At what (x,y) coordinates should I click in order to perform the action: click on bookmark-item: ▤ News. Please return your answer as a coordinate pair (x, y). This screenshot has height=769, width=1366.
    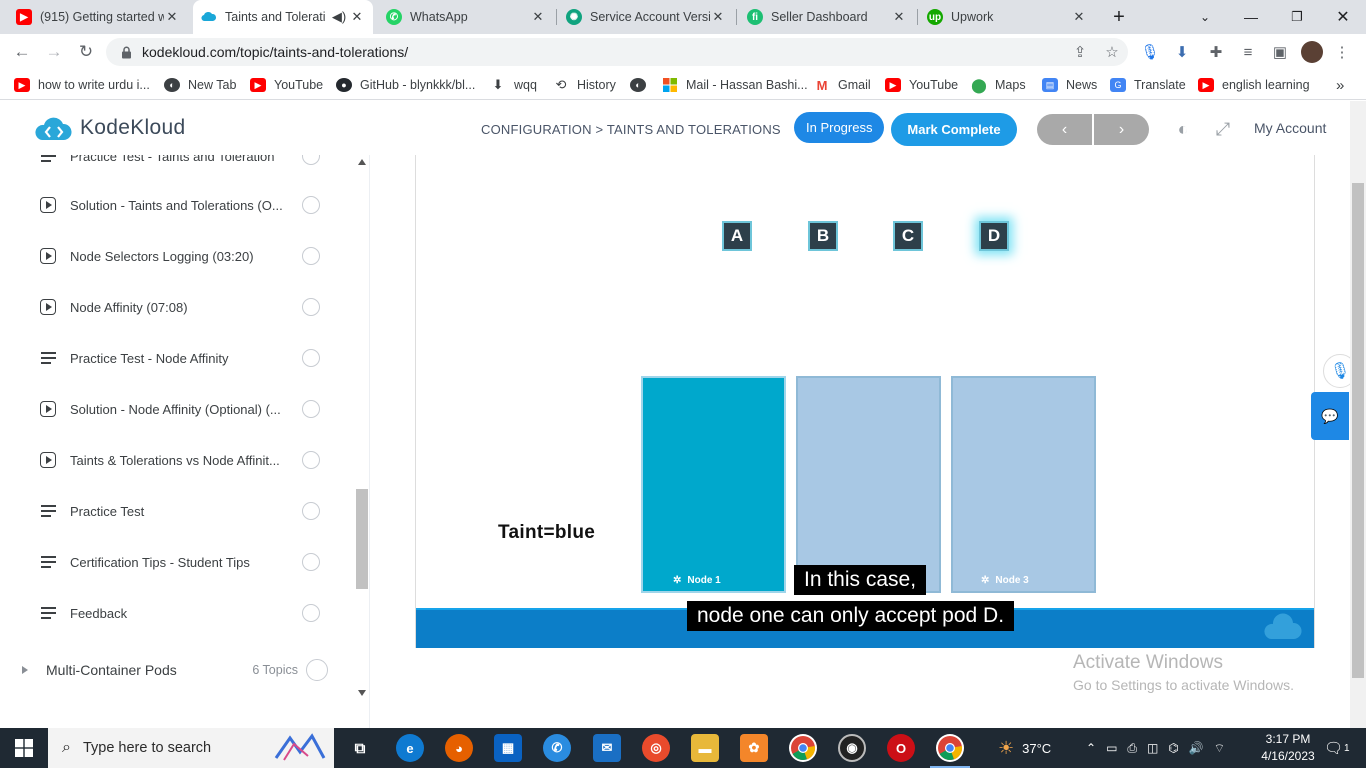
    Looking at the image, I should click on (1069, 85).